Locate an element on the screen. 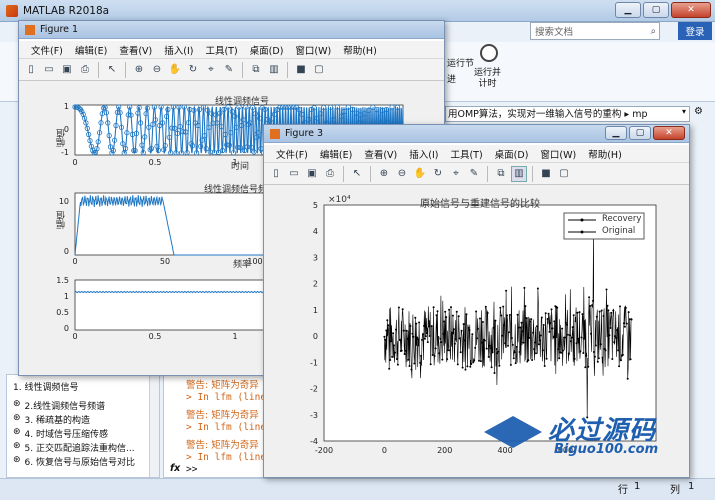  search-input: 搜索文档 is located at coordinates (554, 31).